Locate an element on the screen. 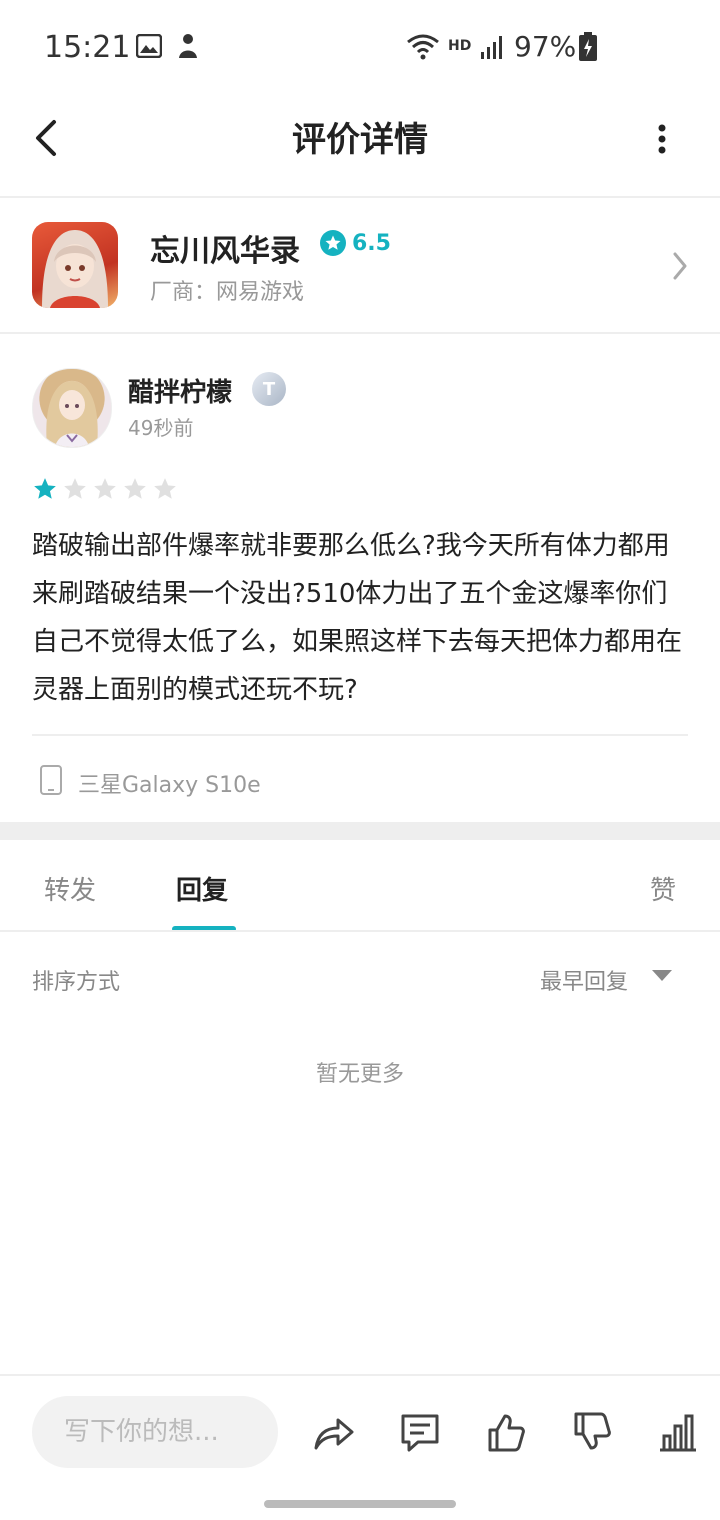  image-notification-icon is located at coordinates (149, 46).